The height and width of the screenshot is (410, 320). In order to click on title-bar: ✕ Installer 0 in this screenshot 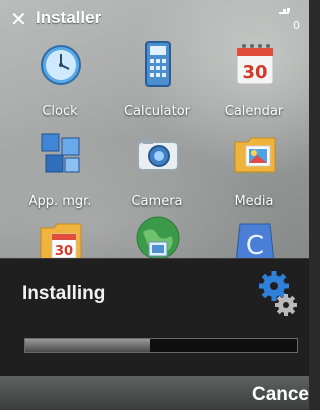, I will do `click(154, 19)`.